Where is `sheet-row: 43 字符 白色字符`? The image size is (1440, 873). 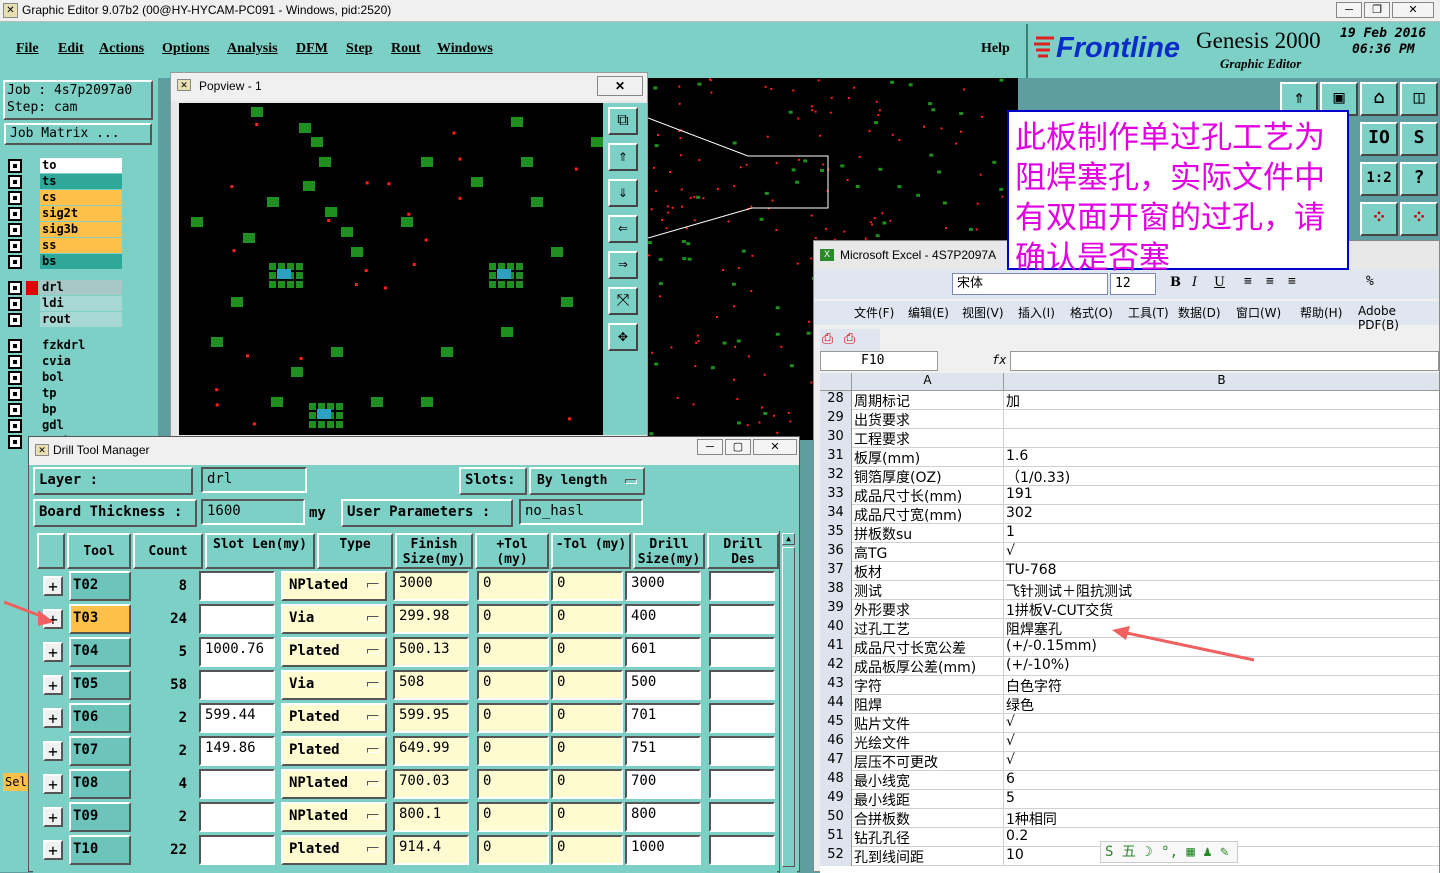 sheet-row: 43 字符 白色字符 is located at coordinates (1129, 685).